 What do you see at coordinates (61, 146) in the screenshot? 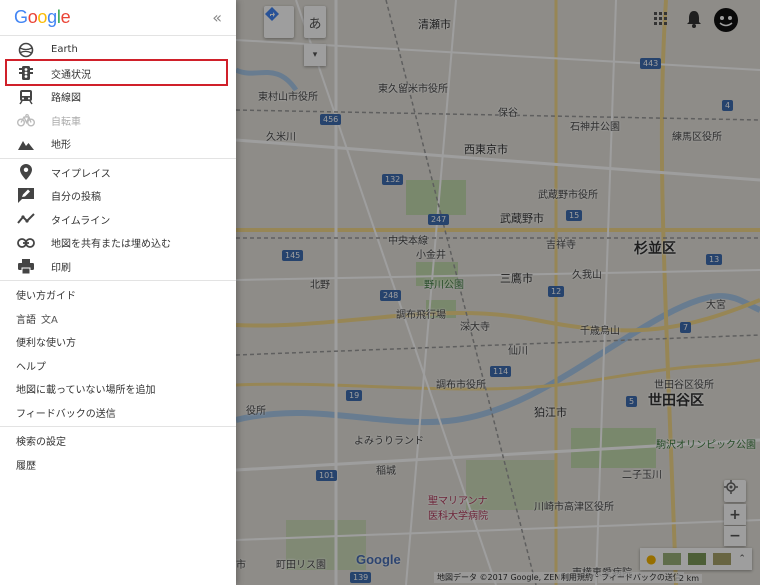
I see `menu-item-label: 地形` at bounding box center [61, 146].